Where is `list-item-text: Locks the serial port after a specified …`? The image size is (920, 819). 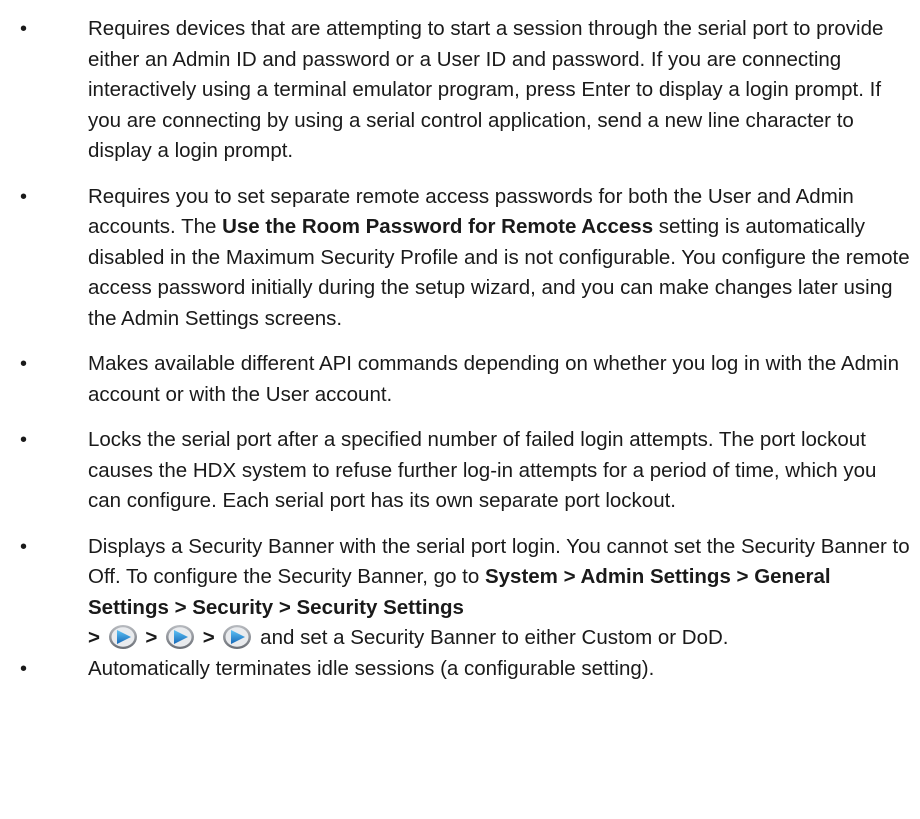 list-item-text: Locks the serial port after a specified … is located at coordinates (482, 470).